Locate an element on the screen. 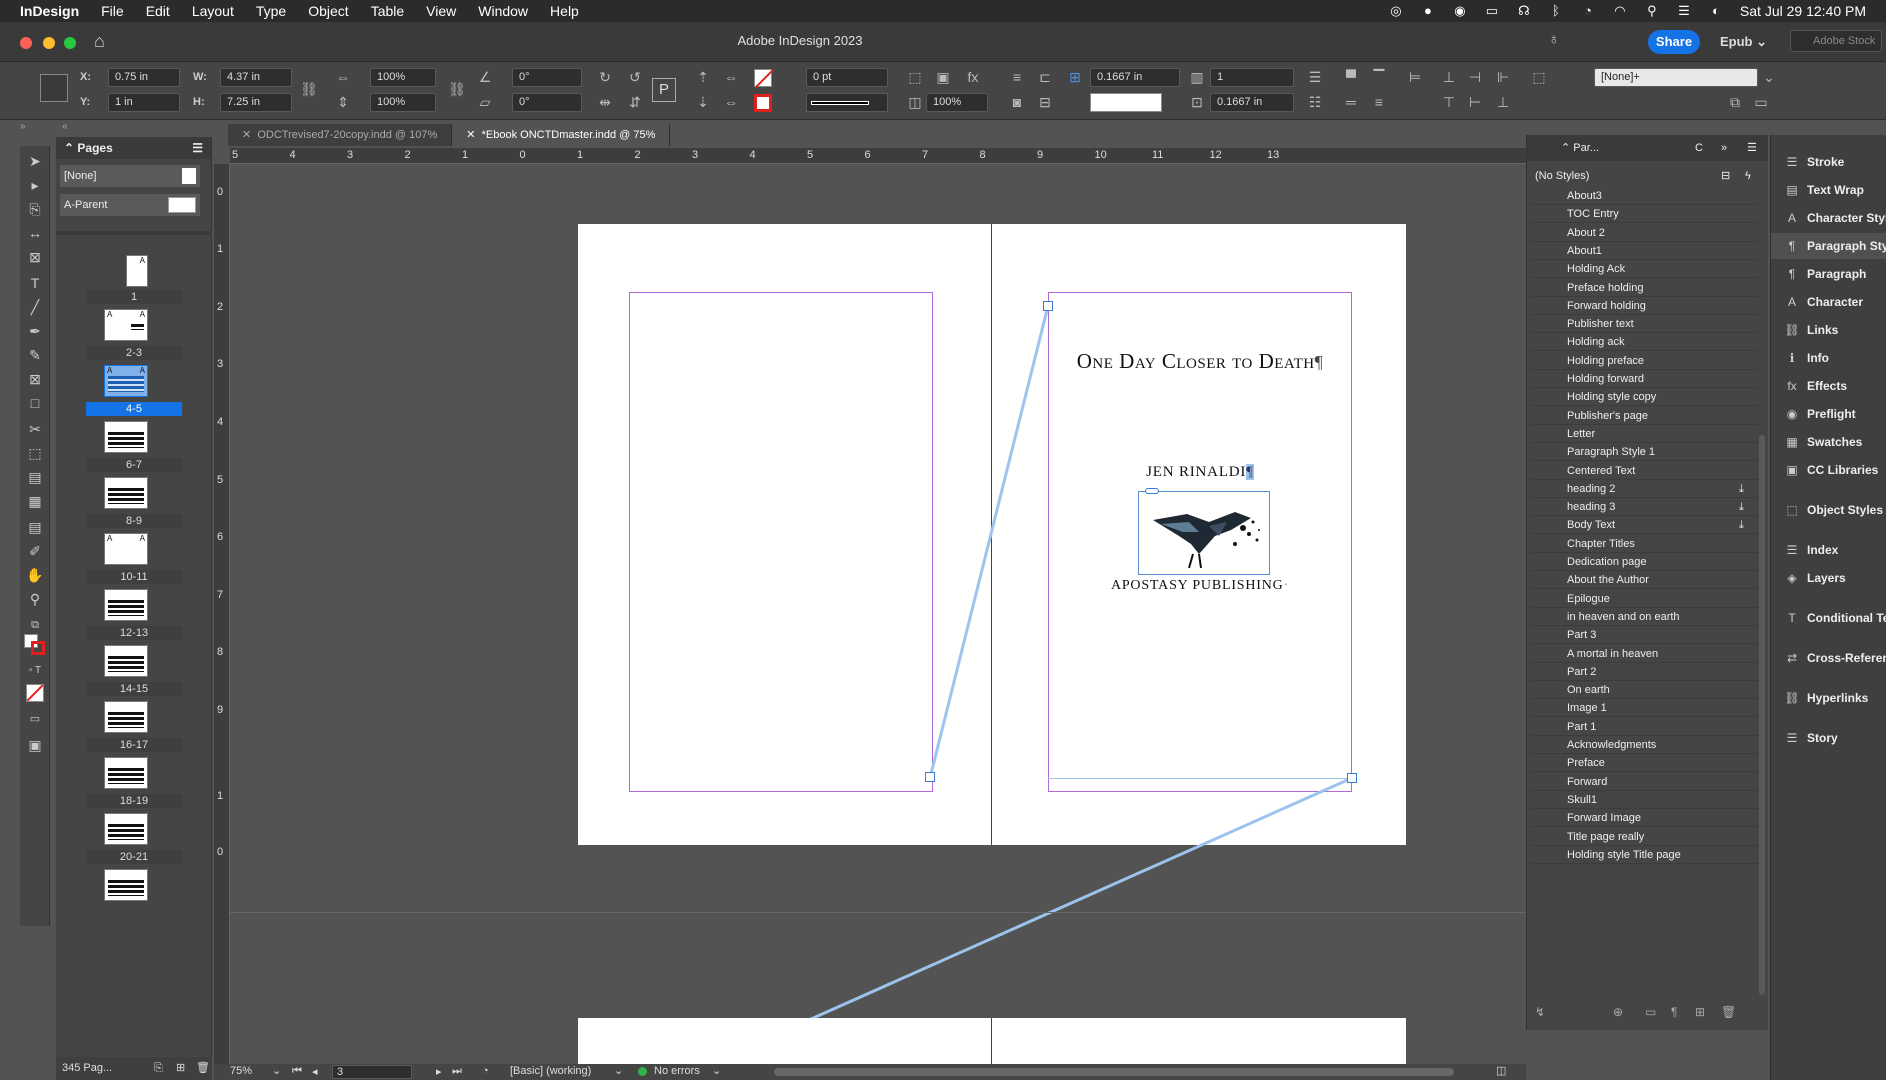  auto-fit-icon: ⊞ is located at coordinates (1075, 77).